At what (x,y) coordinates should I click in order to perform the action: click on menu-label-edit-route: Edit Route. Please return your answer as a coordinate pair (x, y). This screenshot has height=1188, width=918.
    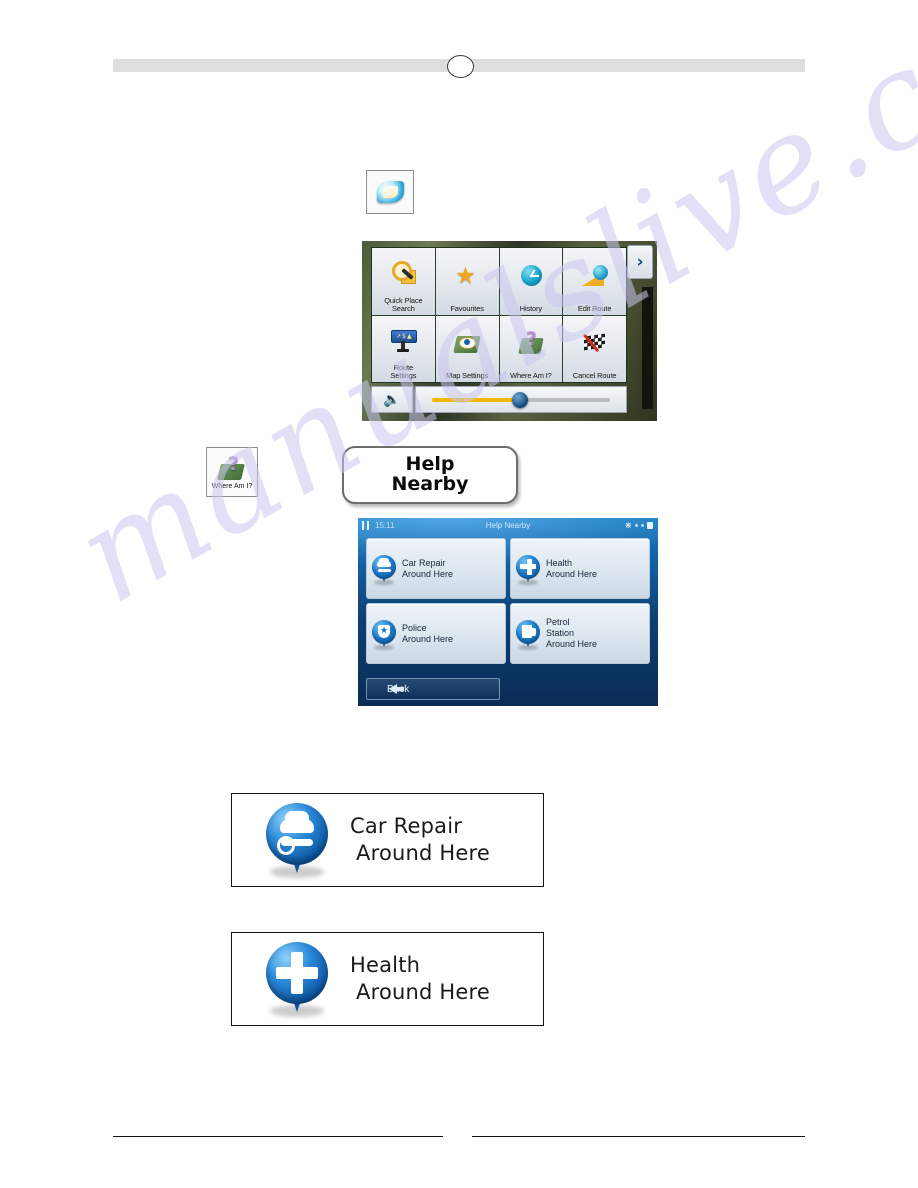
    Looking at the image, I should click on (594, 308).